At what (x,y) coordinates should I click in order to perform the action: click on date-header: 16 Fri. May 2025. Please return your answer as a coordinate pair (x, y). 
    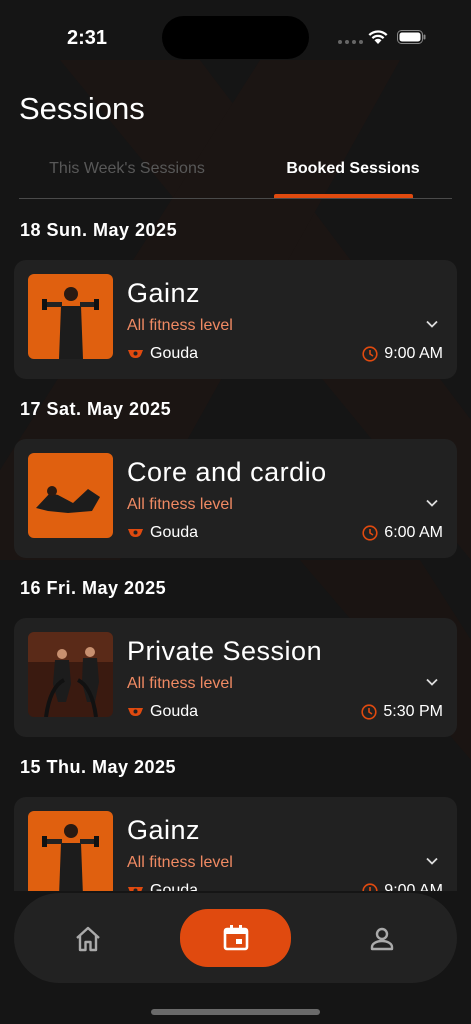
    Looking at the image, I should click on (93, 588).